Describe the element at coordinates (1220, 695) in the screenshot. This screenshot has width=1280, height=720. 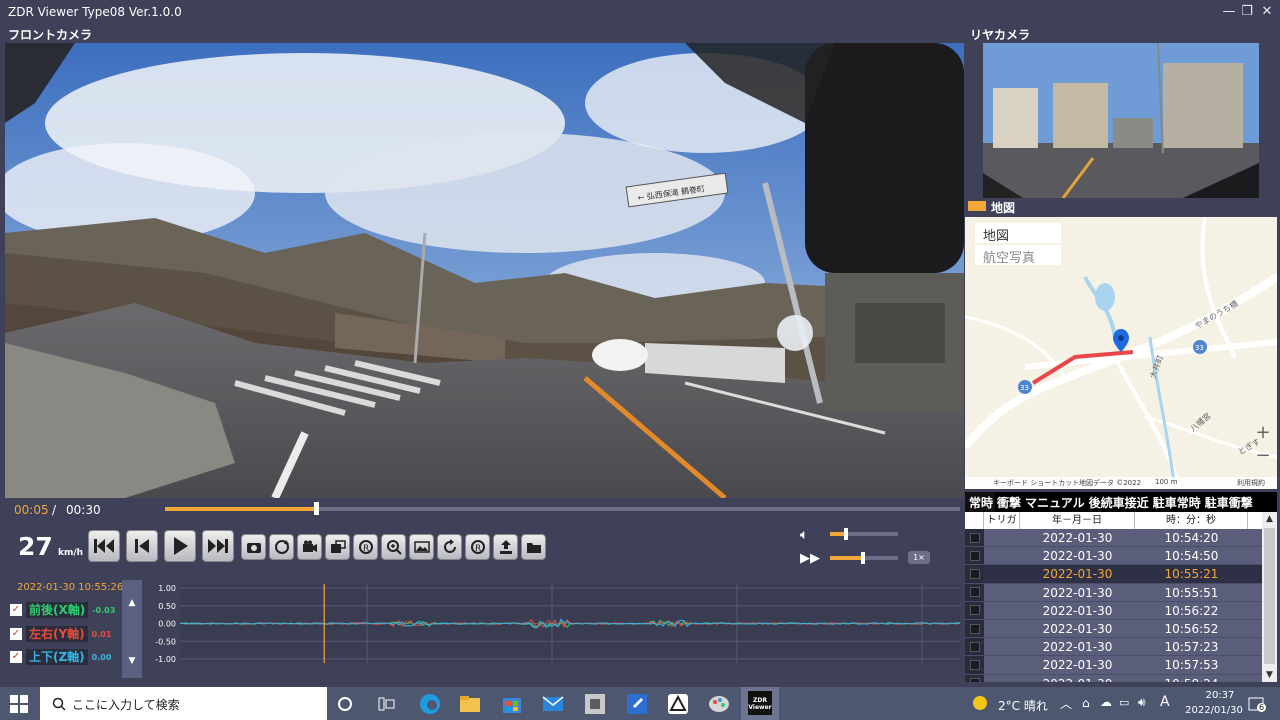
I see `clock-time: 20:37` at that location.